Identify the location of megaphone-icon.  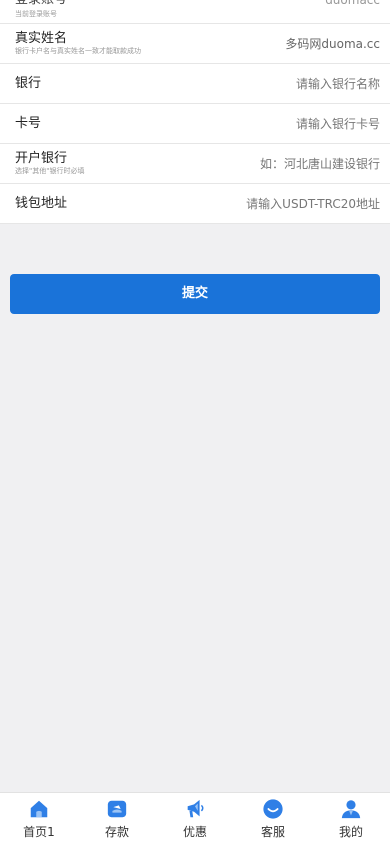
(195, 808).